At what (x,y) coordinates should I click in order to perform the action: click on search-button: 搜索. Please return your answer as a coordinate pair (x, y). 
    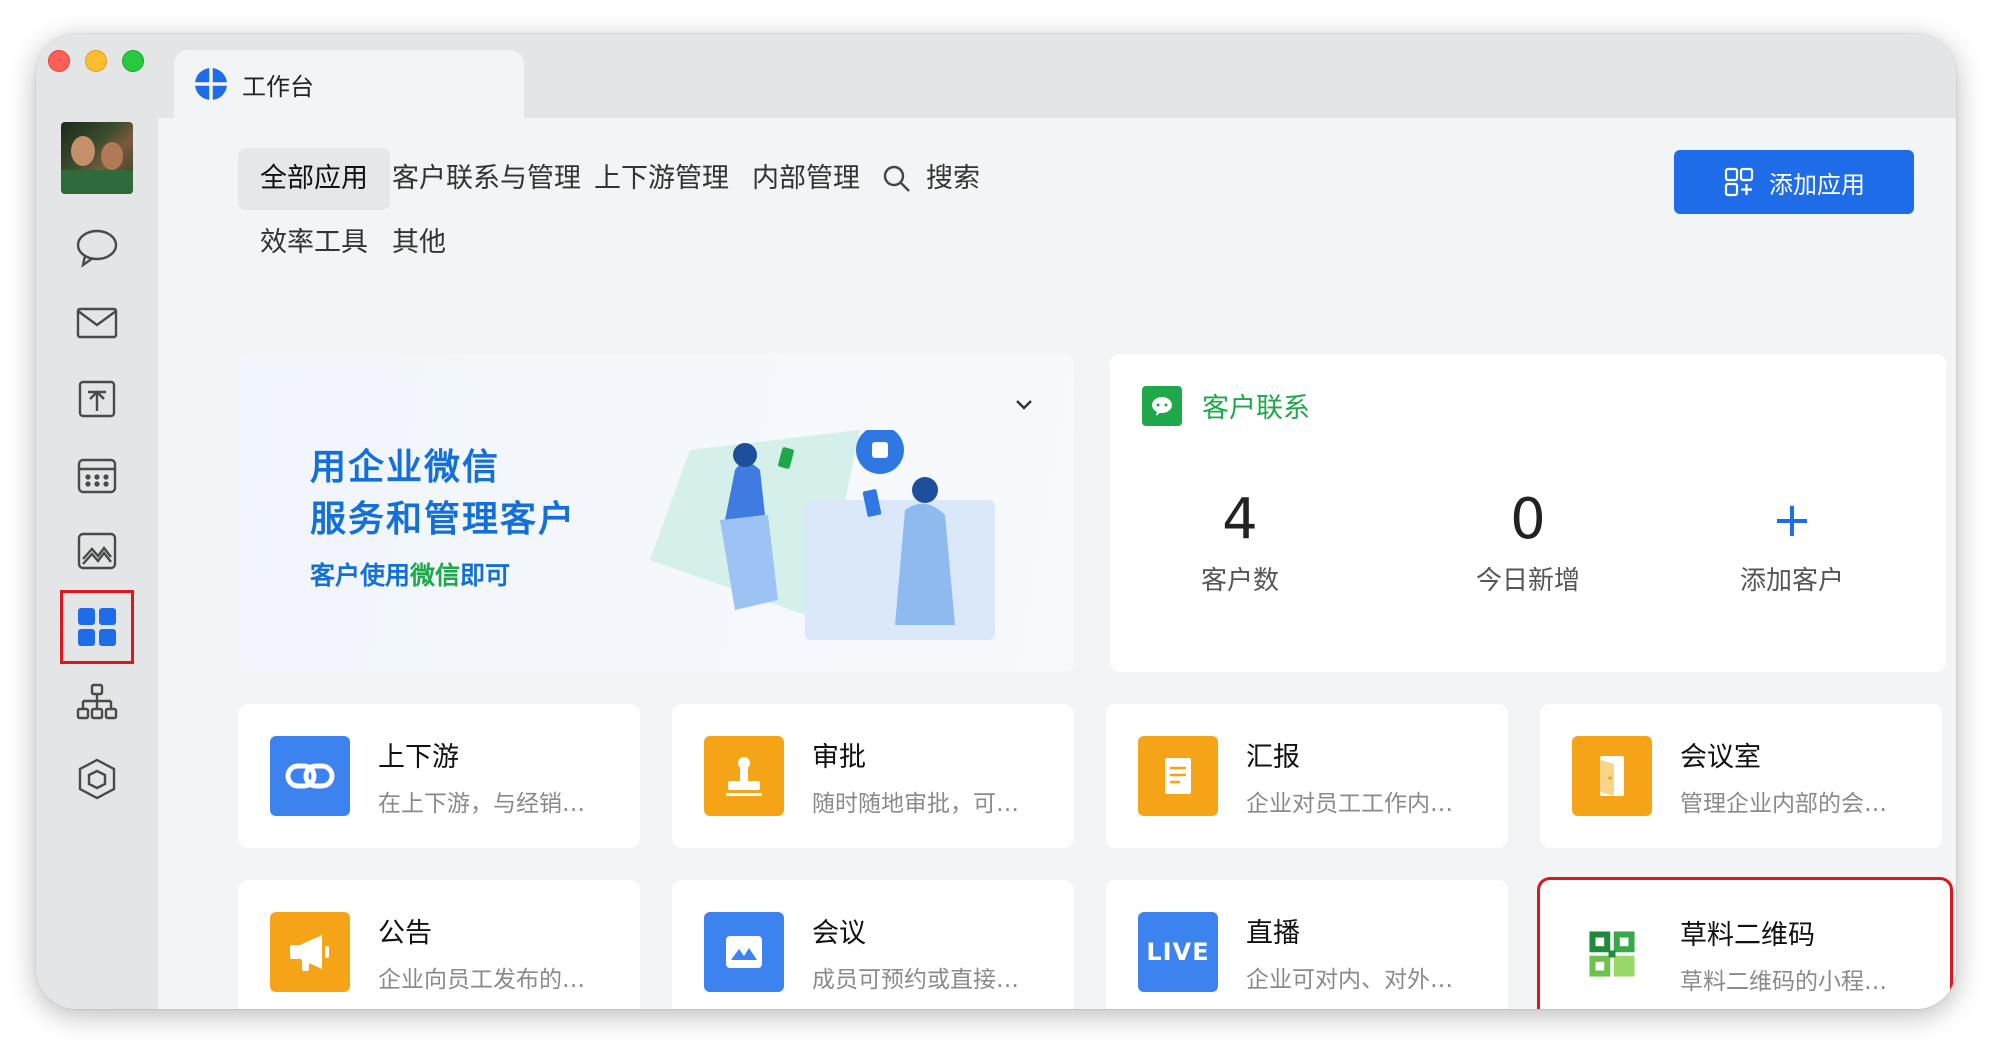
    Looking at the image, I should click on (931, 179).